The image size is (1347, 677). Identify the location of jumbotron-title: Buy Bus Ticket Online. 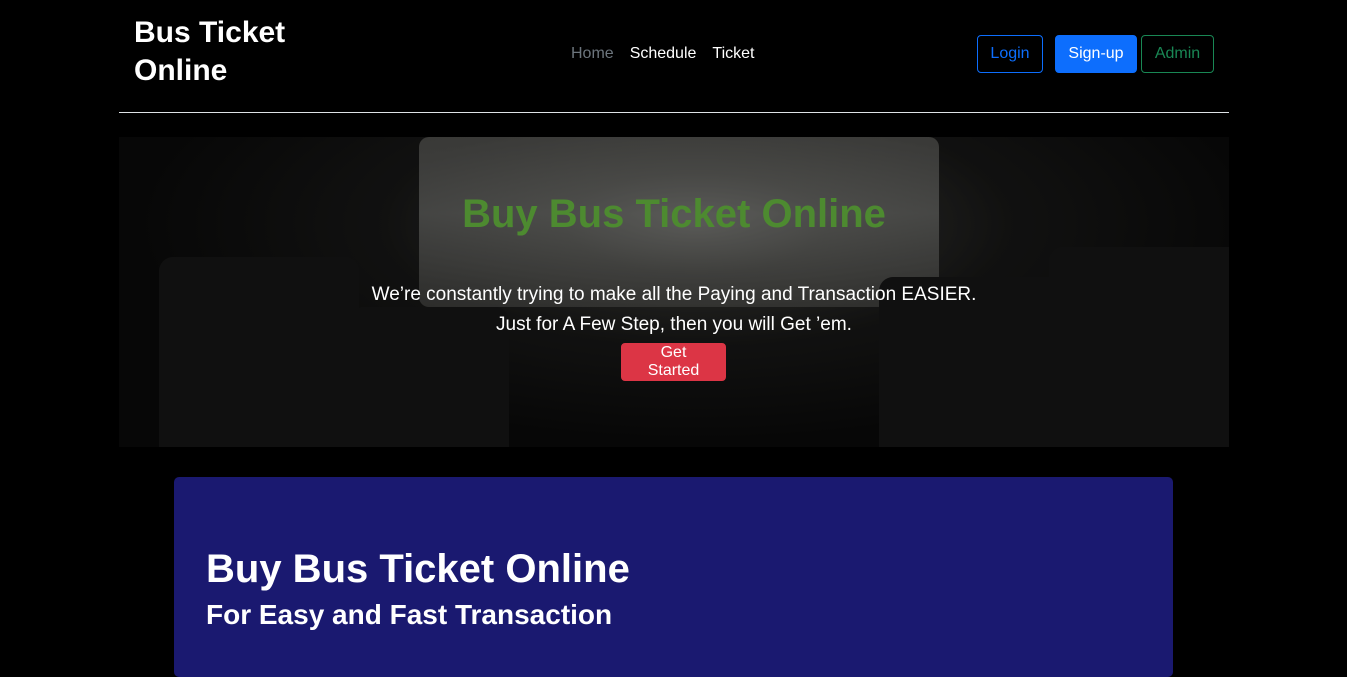
(418, 569).